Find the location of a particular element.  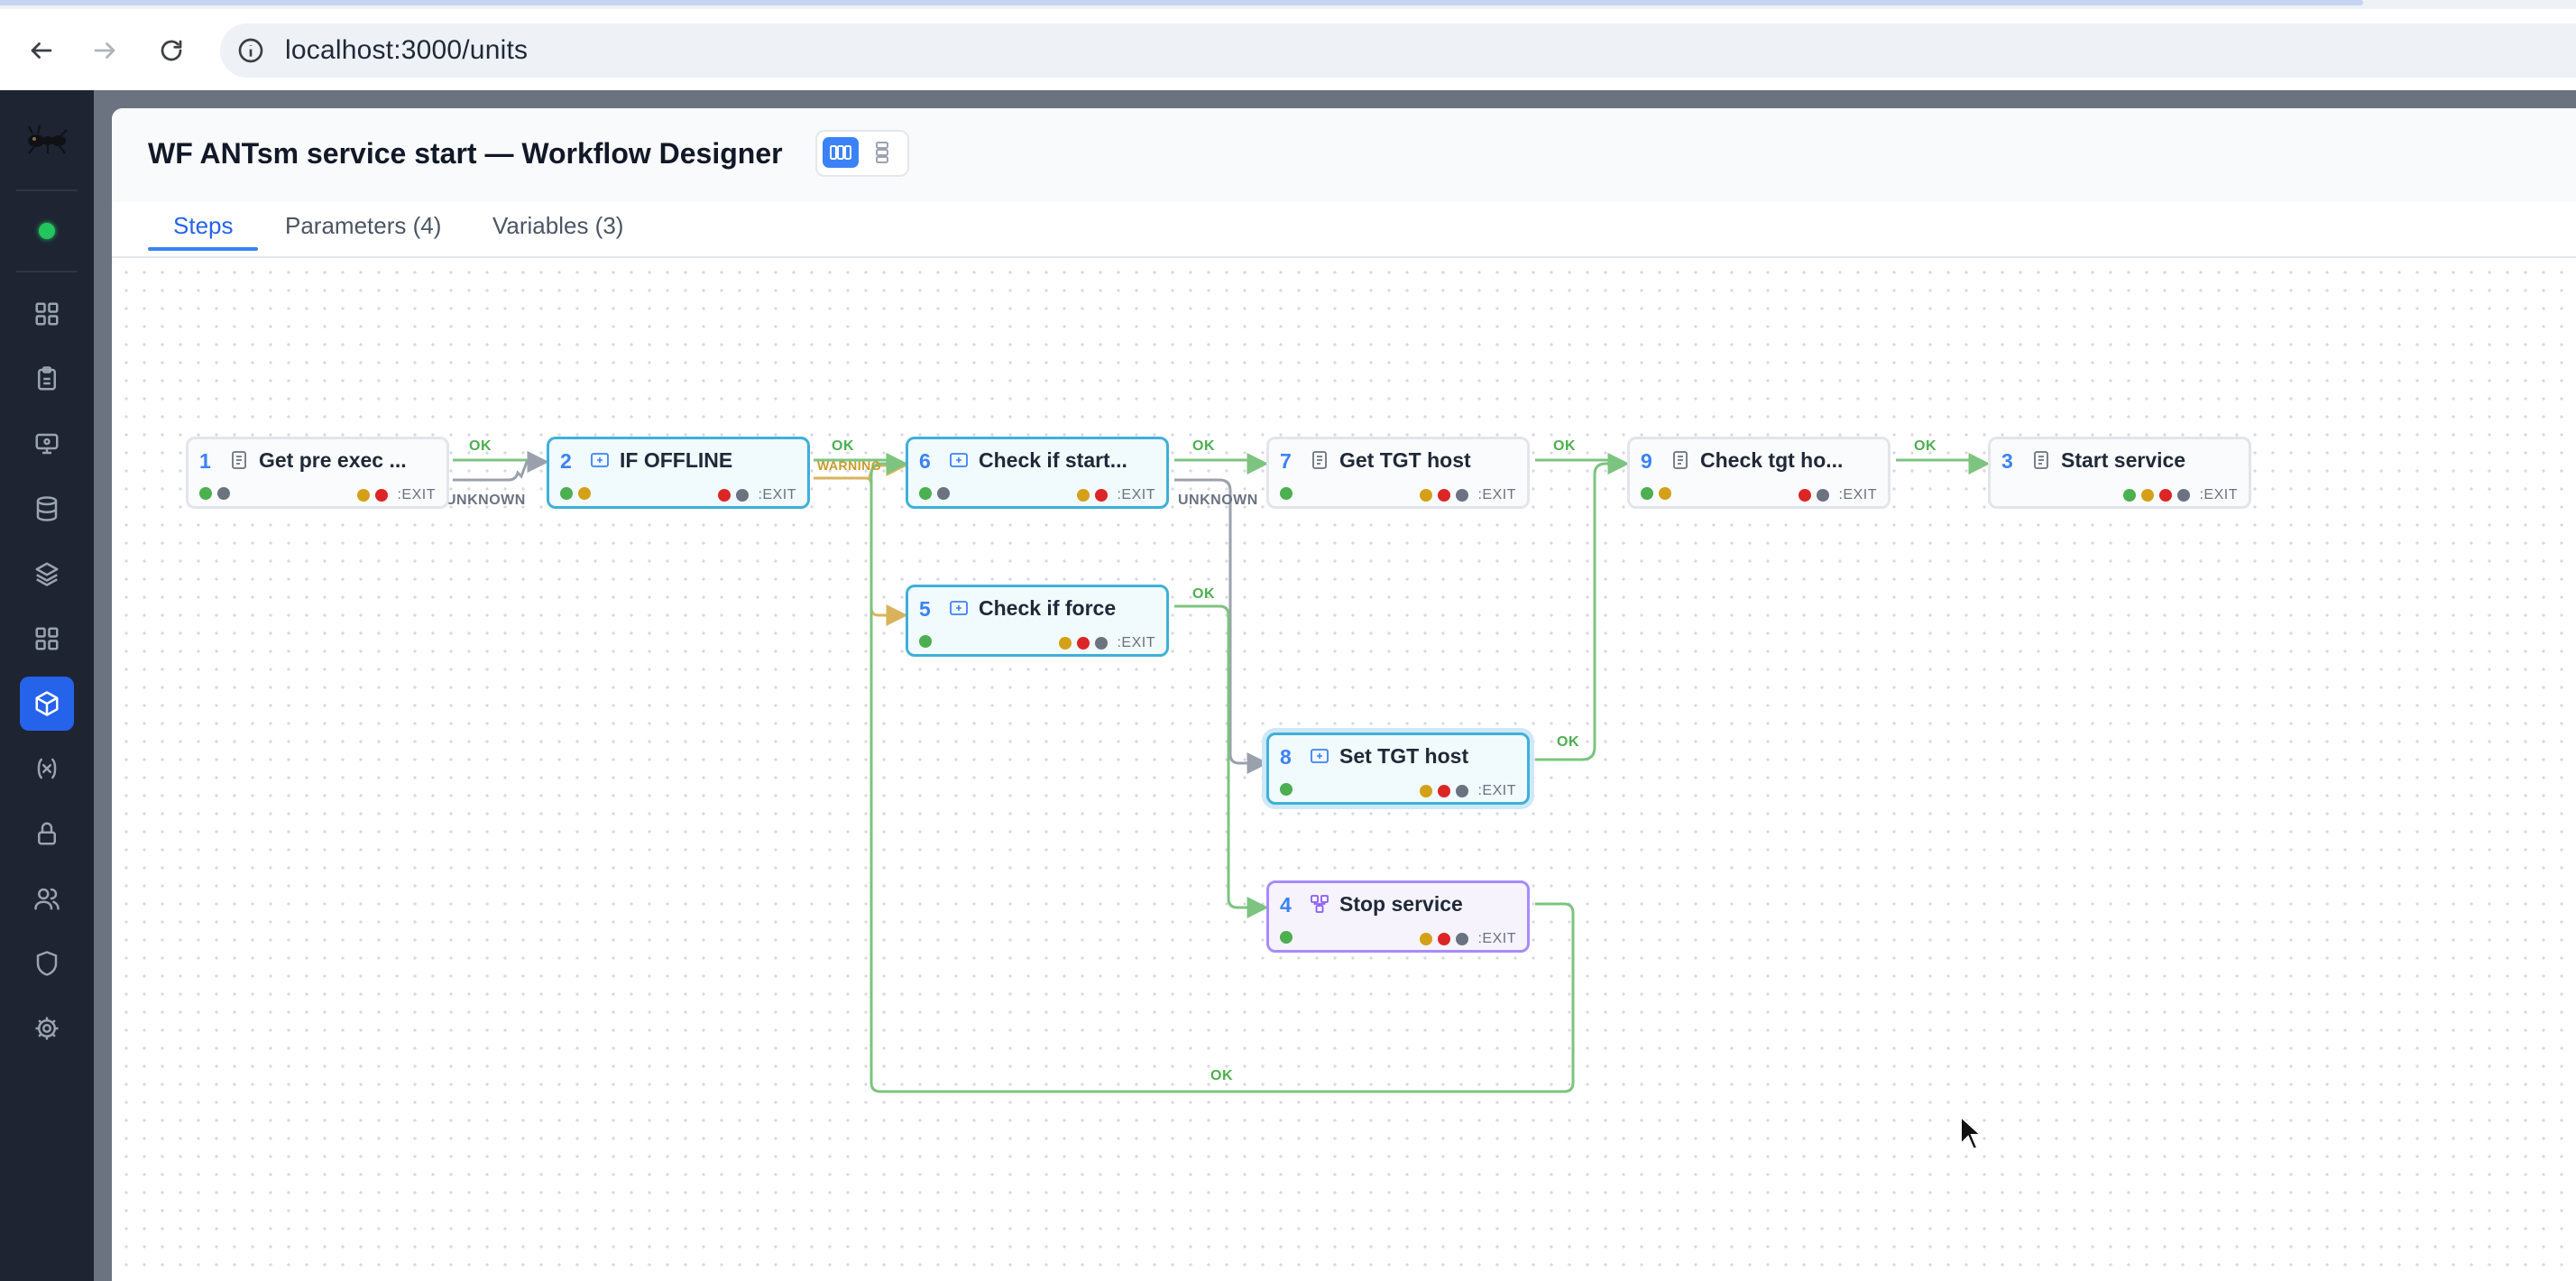

sidebar-item-layers is located at coordinates (47, 574).